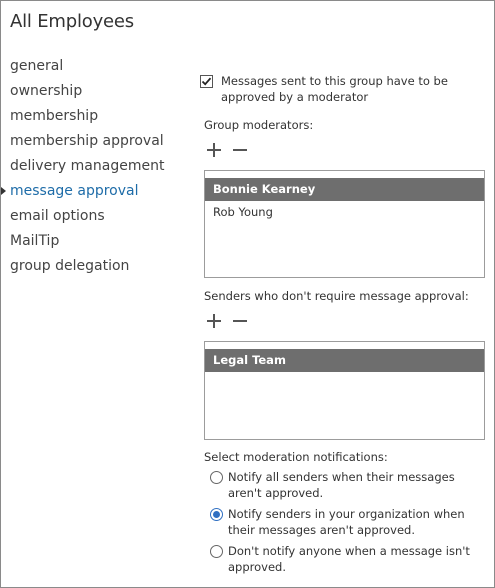 Image resolution: width=495 pixels, height=588 pixels. What do you see at coordinates (344, 390) in the screenshot?
I see `senders-list: Legal Team` at bounding box center [344, 390].